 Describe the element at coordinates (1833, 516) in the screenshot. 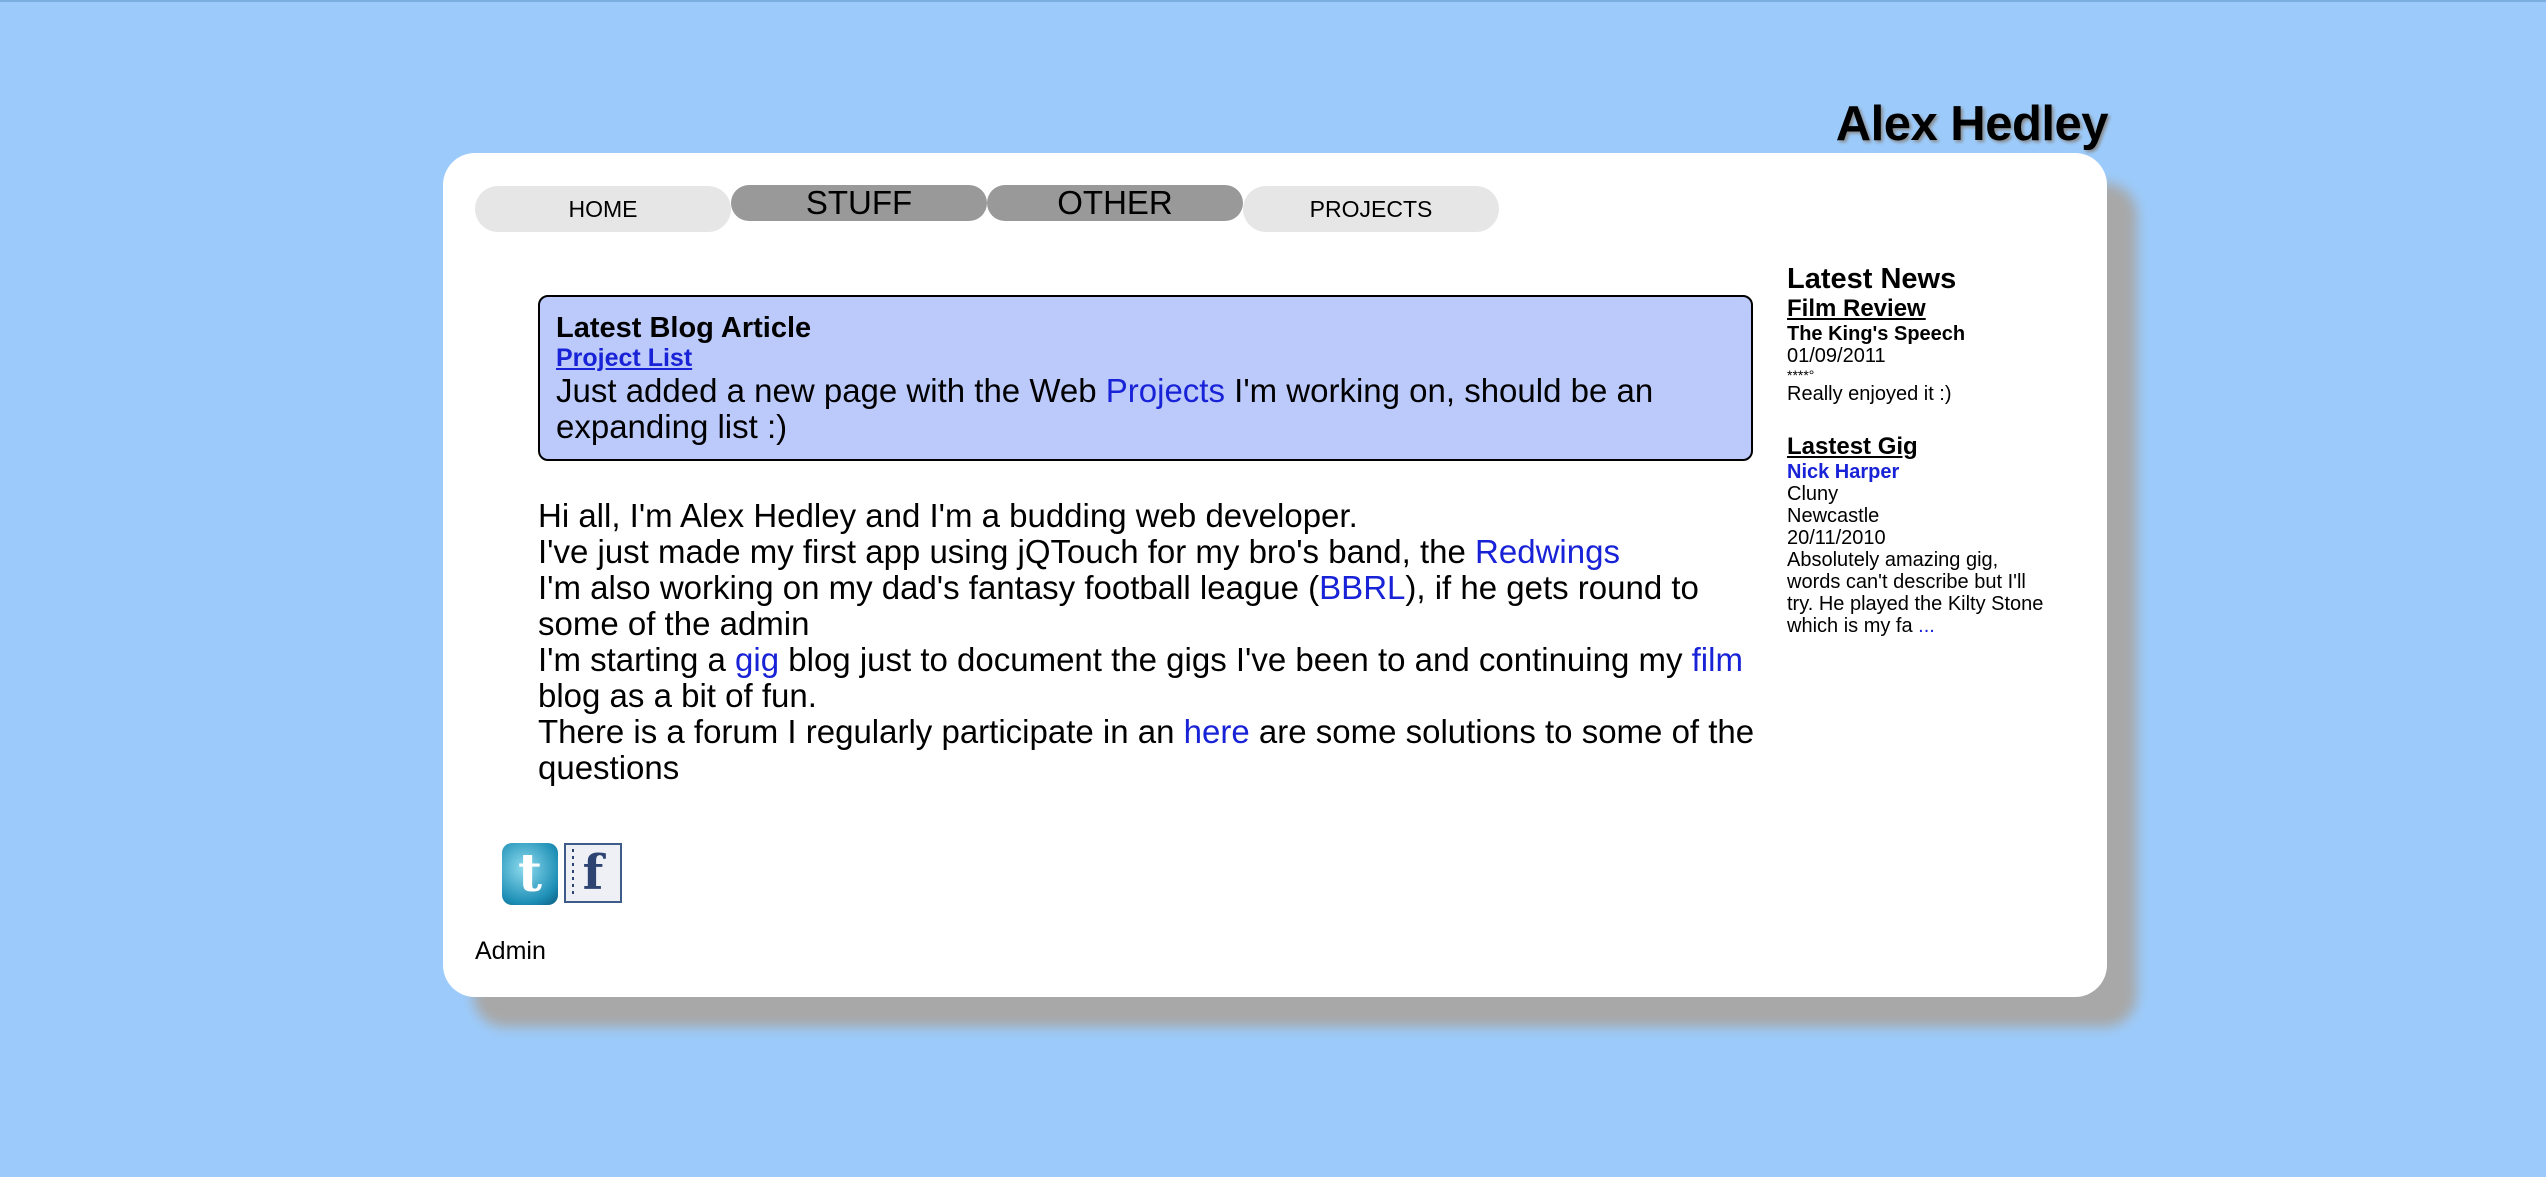

I see `gig-city: Newcastle` at that location.